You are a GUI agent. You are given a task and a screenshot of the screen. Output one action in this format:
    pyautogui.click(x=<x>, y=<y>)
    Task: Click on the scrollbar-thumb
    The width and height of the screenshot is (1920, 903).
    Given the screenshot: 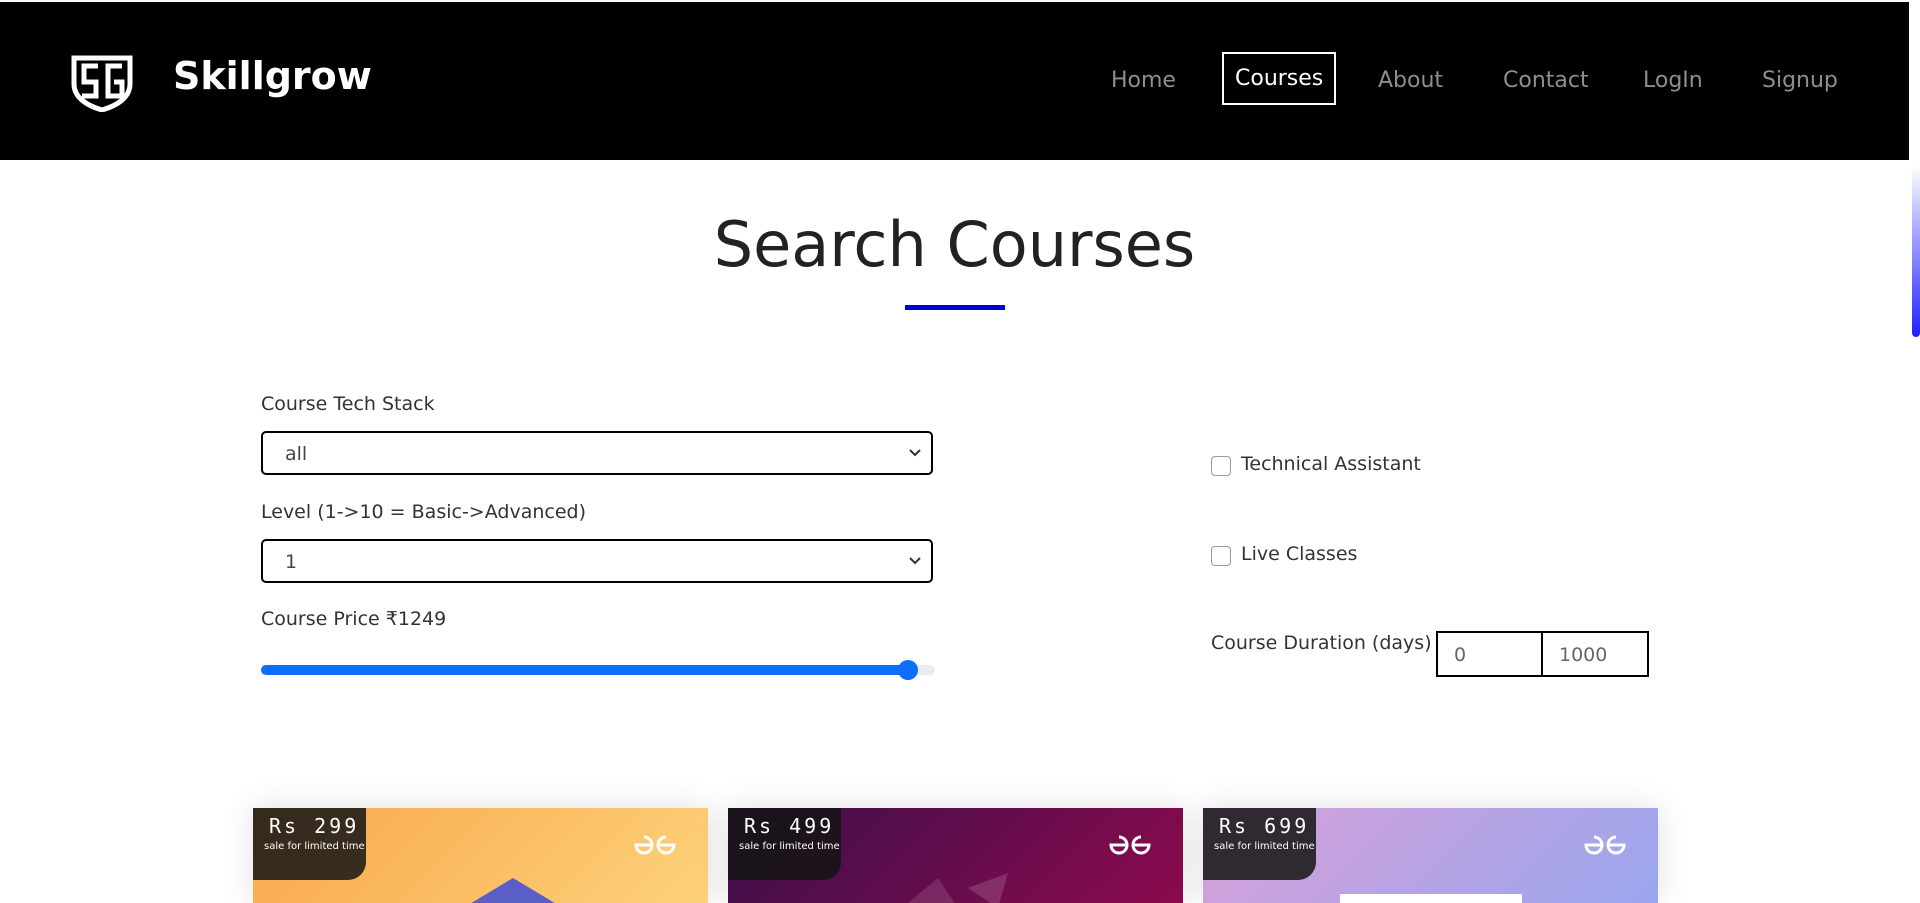 What is the action you would take?
    pyautogui.click(x=1916, y=251)
    